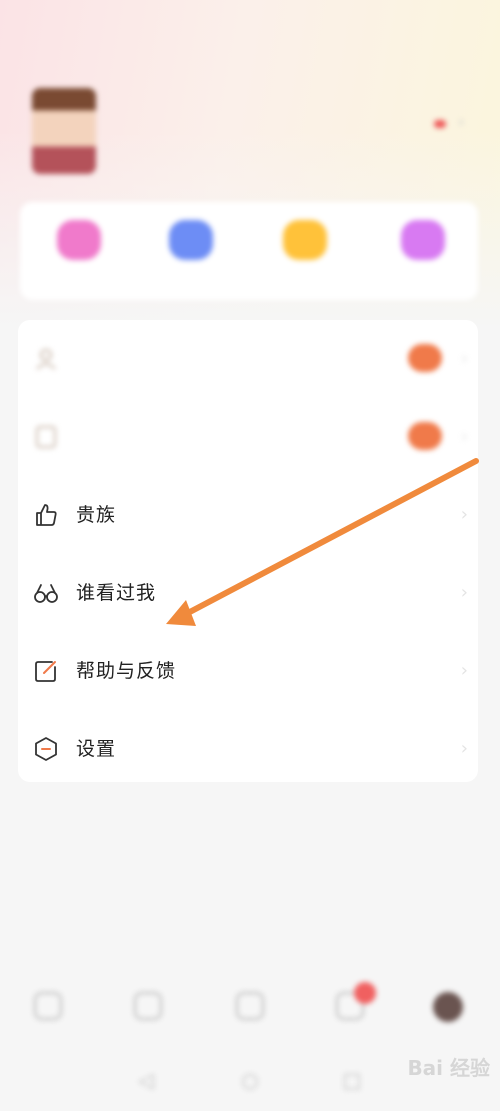  Describe the element at coordinates (191, 240) in the screenshot. I see `bag-icon` at that location.